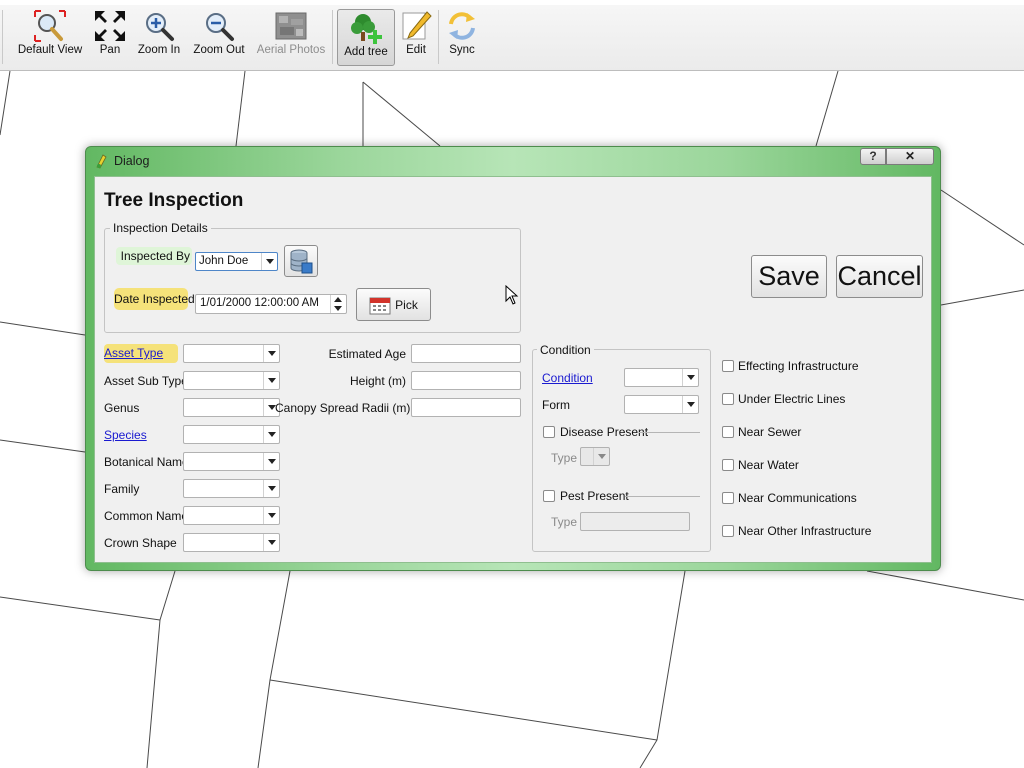  I want to click on pest-type-label: Type, so click(564, 522).